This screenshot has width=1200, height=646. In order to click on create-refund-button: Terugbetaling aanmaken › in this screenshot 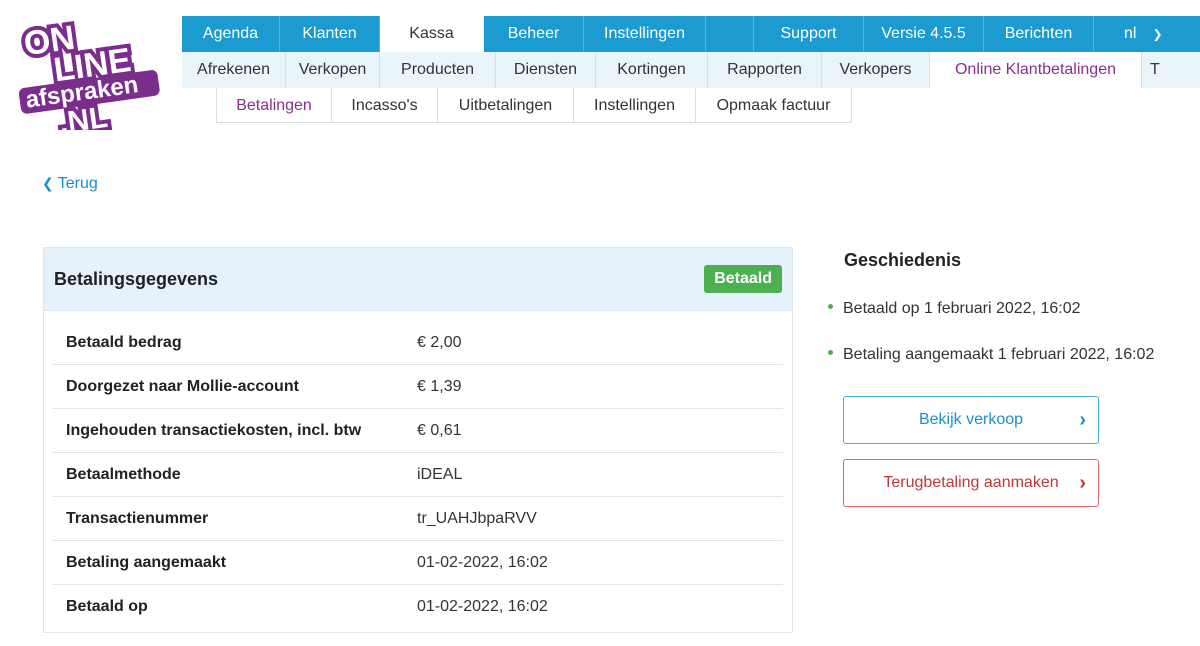, I will do `click(971, 483)`.